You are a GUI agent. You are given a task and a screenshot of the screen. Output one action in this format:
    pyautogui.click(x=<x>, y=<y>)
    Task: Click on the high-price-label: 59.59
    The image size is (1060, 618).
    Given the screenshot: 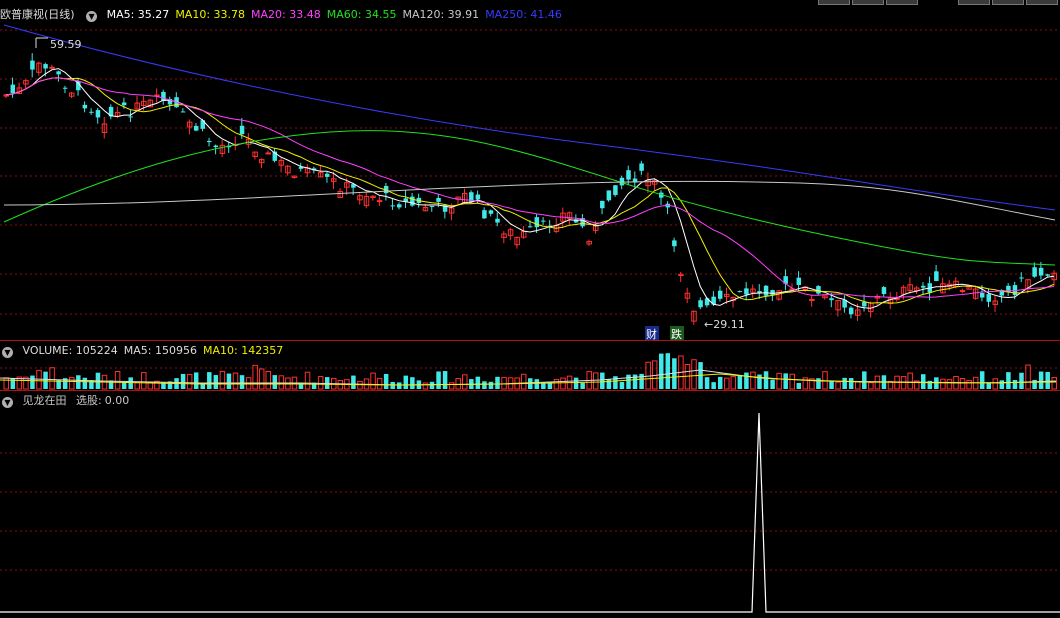 What is the action you would take?
    pyautogui.click(x=66, y=44)
    